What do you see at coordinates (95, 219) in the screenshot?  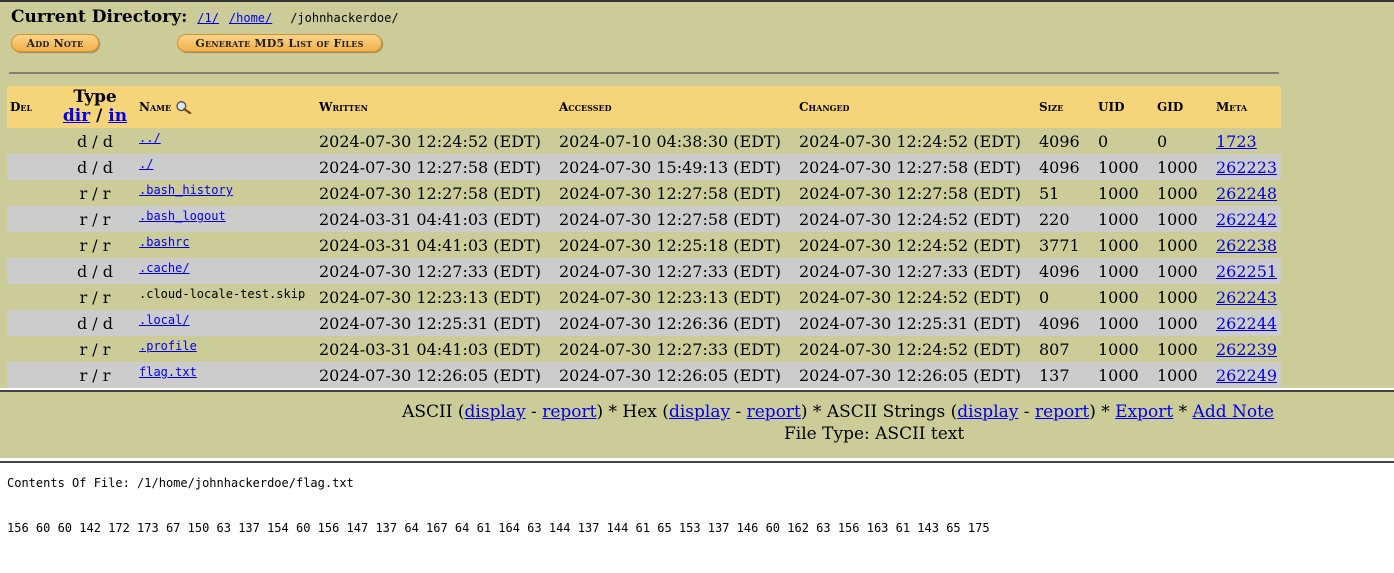 I see `cell-type: r / r` at bounding box center [95, 219].